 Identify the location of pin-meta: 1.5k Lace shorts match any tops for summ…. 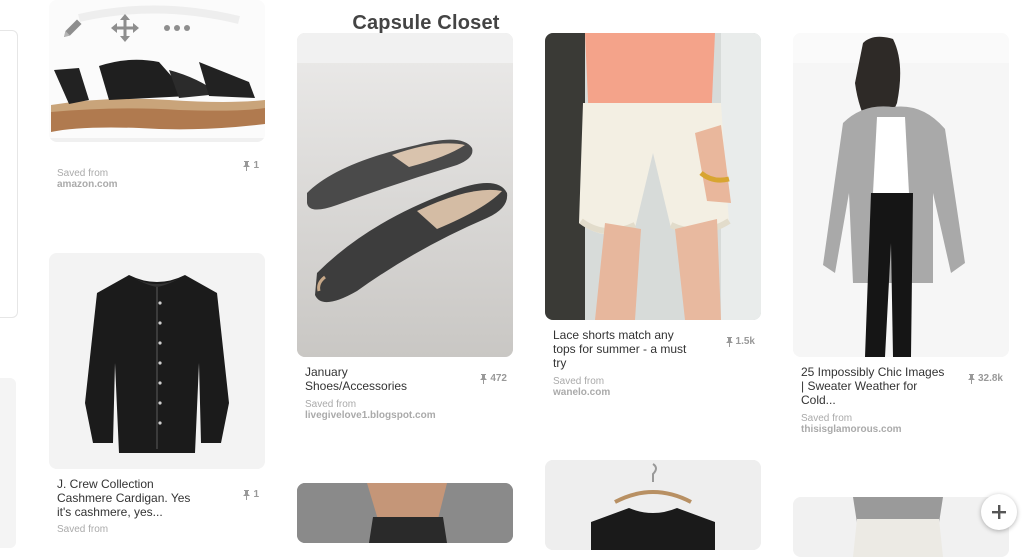
(653, 363).